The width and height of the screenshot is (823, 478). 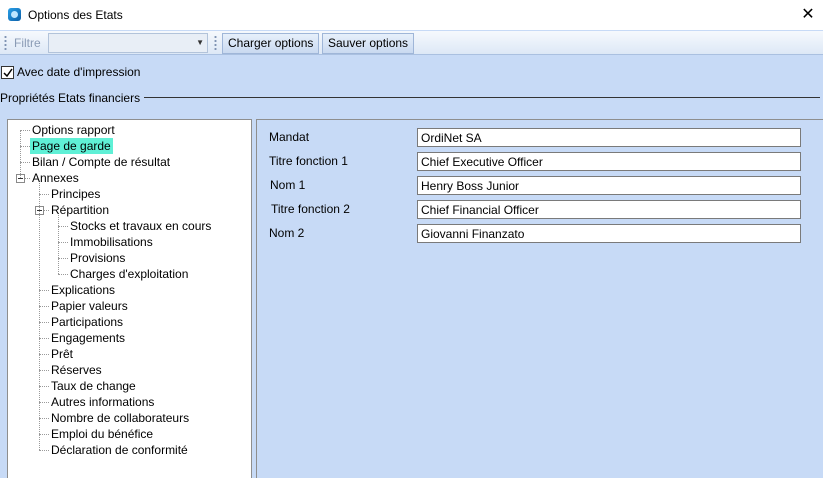 I want to click on check-icon, so click(x=8, y=73).